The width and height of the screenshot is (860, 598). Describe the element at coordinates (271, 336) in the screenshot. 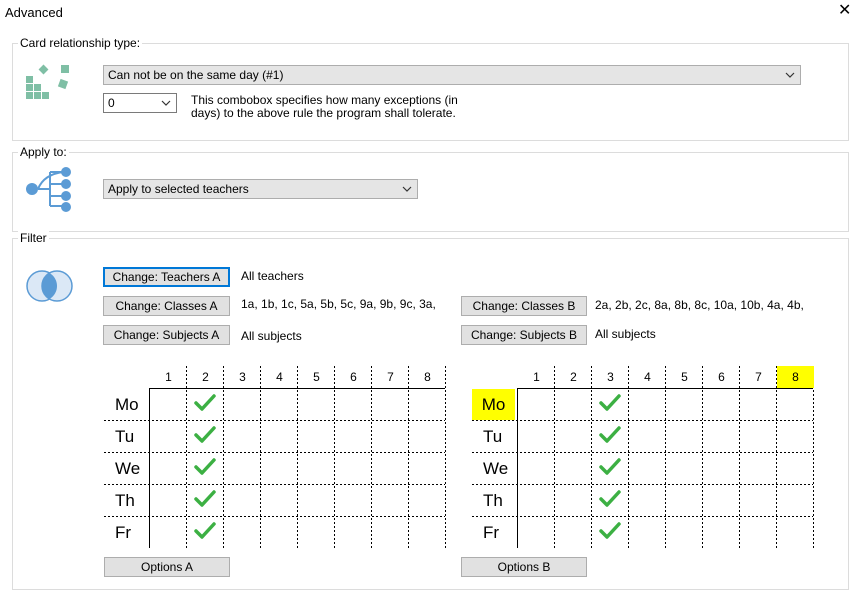

I see `subjects-a-value: All subjects` at that location.